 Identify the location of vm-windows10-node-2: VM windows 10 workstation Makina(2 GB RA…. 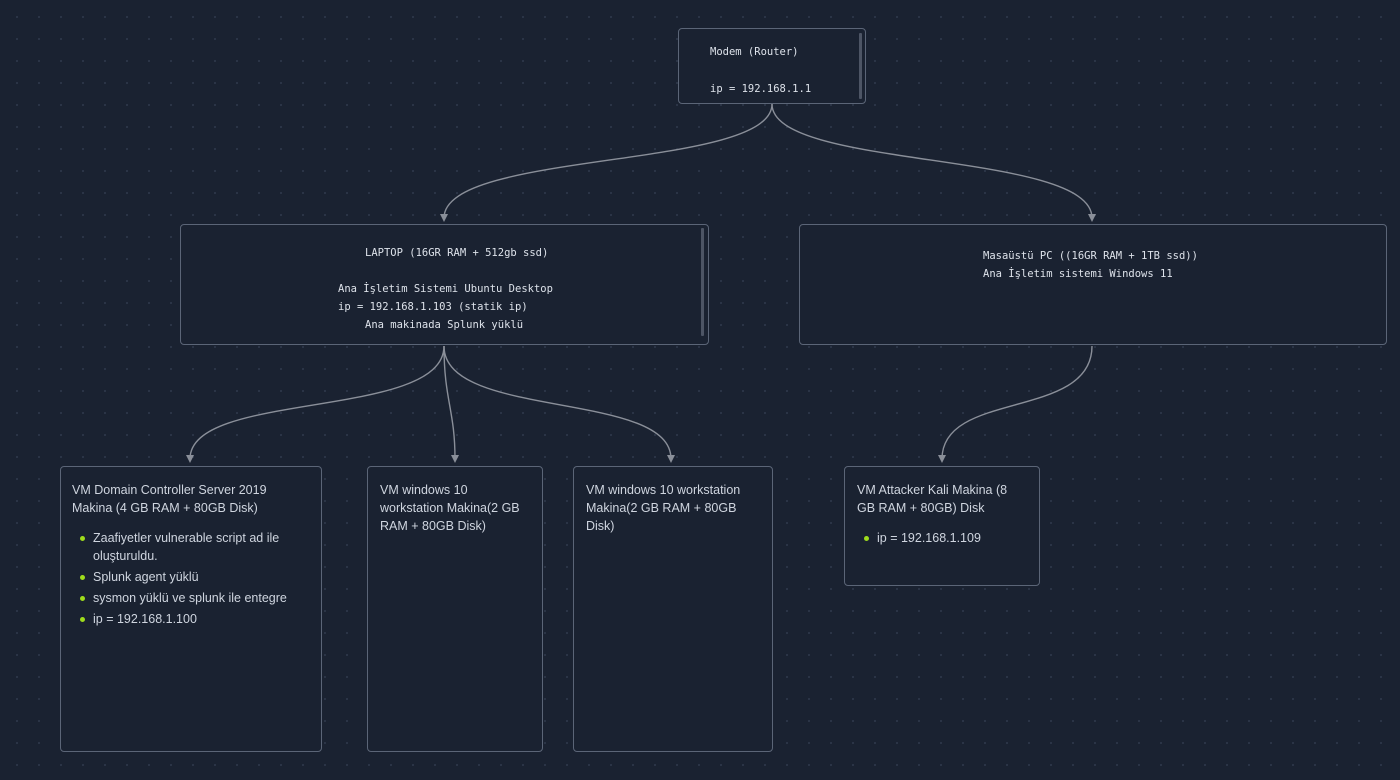
(673, 609).